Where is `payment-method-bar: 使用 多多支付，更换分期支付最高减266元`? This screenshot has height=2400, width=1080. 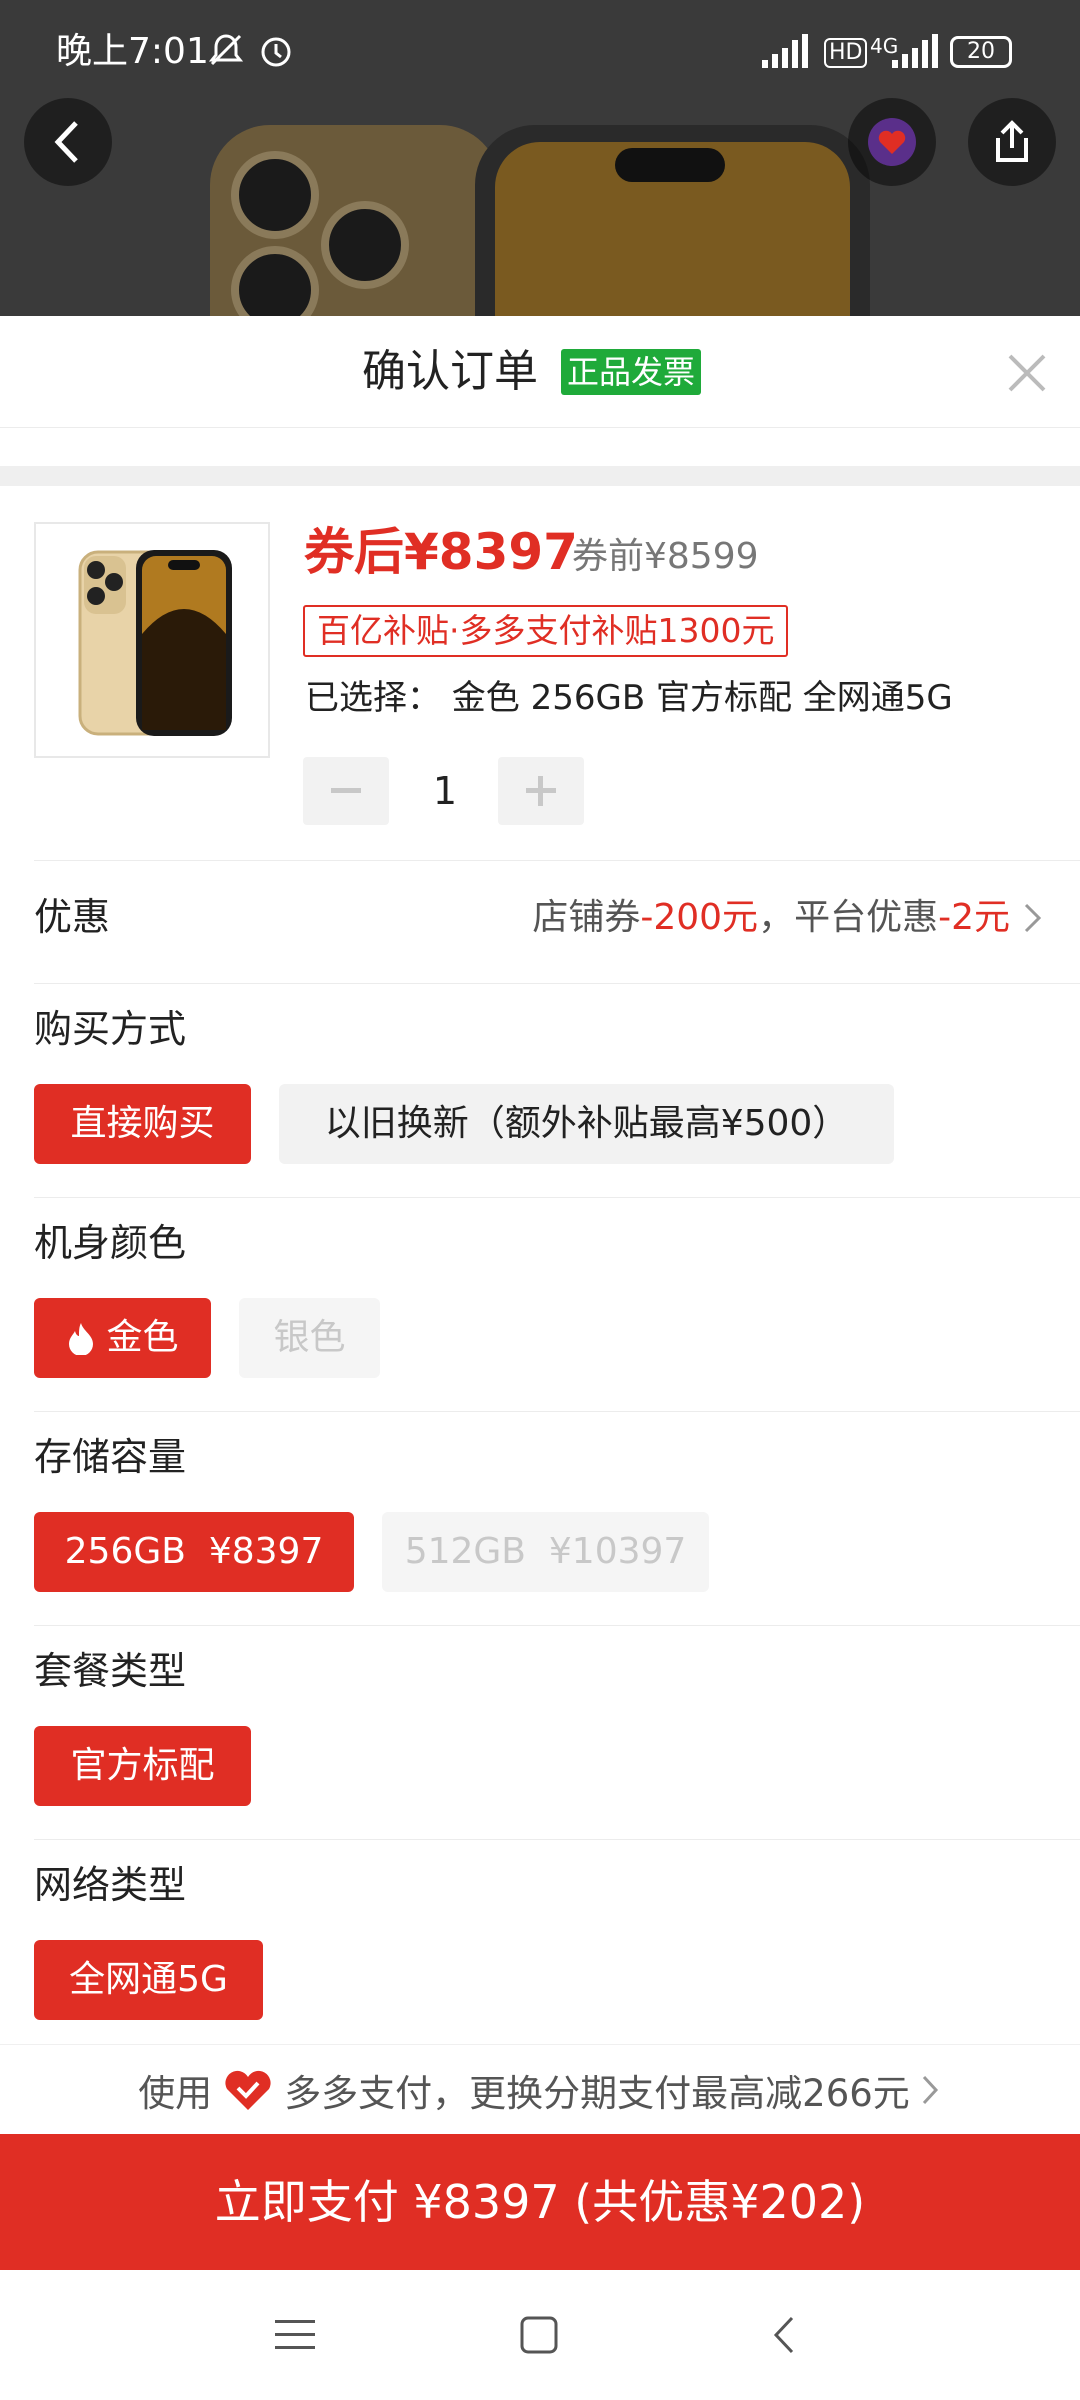
payment-method-bar: 使用 多多支付，更换分期支付最高减266元 is located at coordinates (540, 2089).